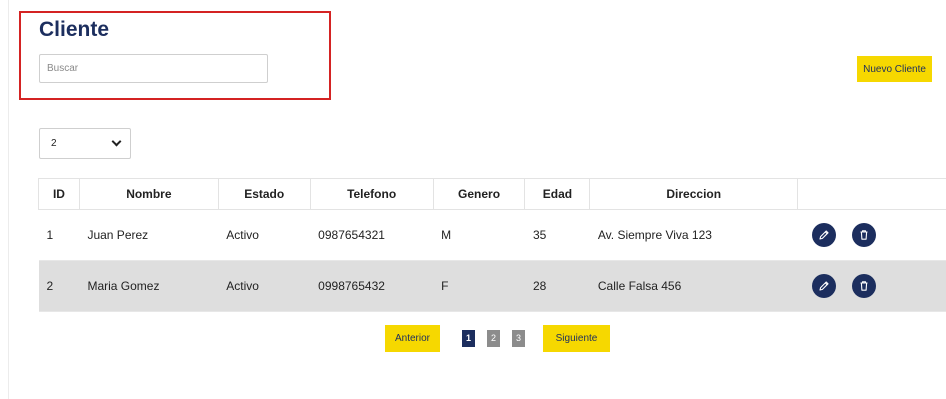  Describe the element at coordinates (871, 194) in the screenshot. I see `column-header-actions` at that location.